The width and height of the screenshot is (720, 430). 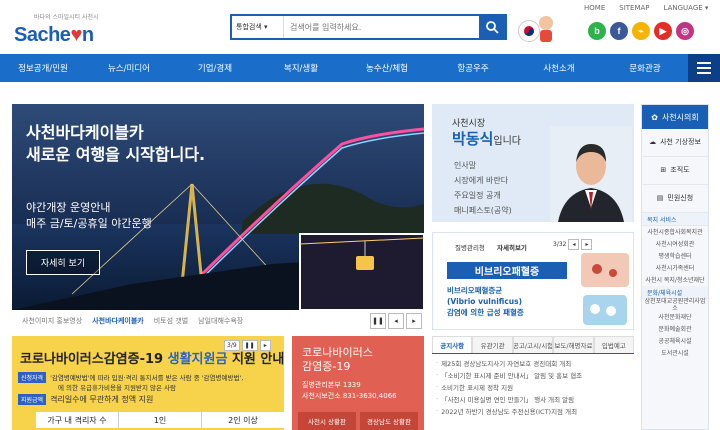 I want to click on home-link: HOME, so click(x=594, y=8).